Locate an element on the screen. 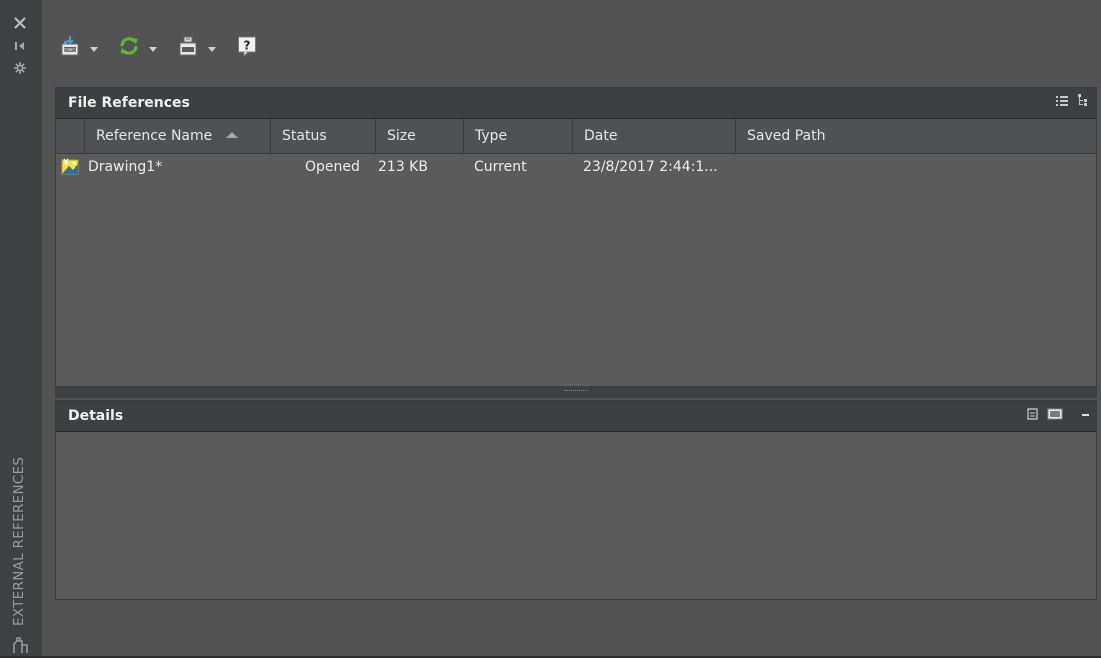  close-icon is located at coordinates (20, 23).